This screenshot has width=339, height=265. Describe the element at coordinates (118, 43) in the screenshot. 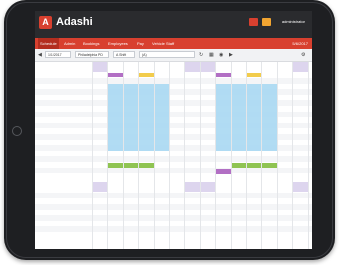

I see `nav-item-employees: Employees` at that location.